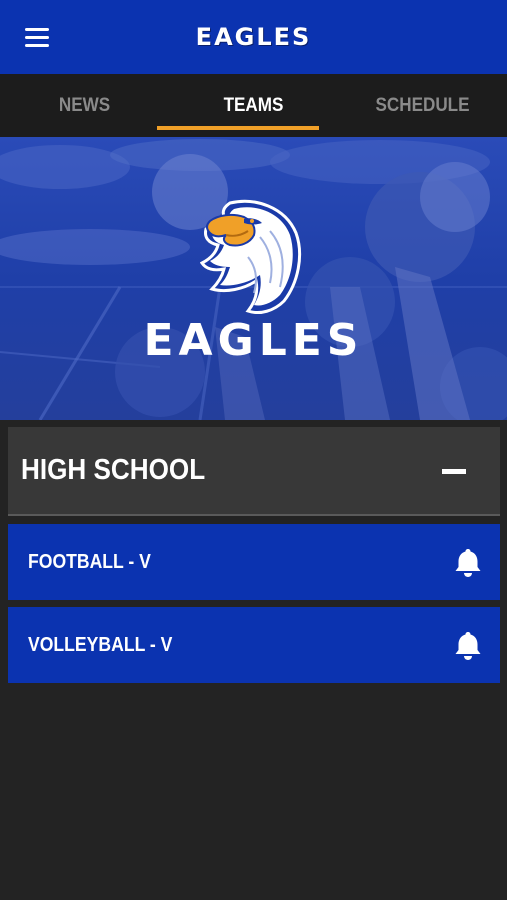 Image resolution: width=507 pixels, height=900 pixels. Describe the element at coordinates (254, 471) in the screenshot. I see `section-header-high-school: HIGH SCHOOL` at that location.